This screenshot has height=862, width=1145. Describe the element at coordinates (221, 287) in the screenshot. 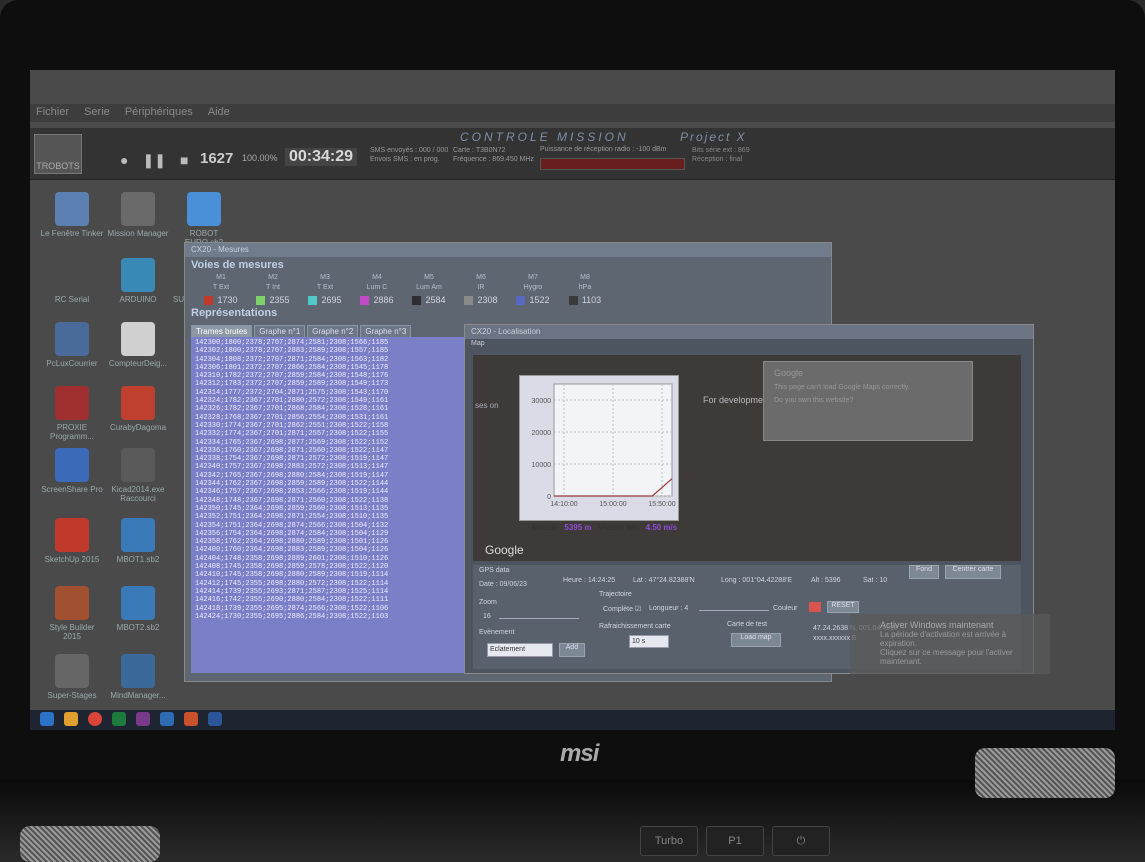

I see `channel-name: T Ext` at that location.